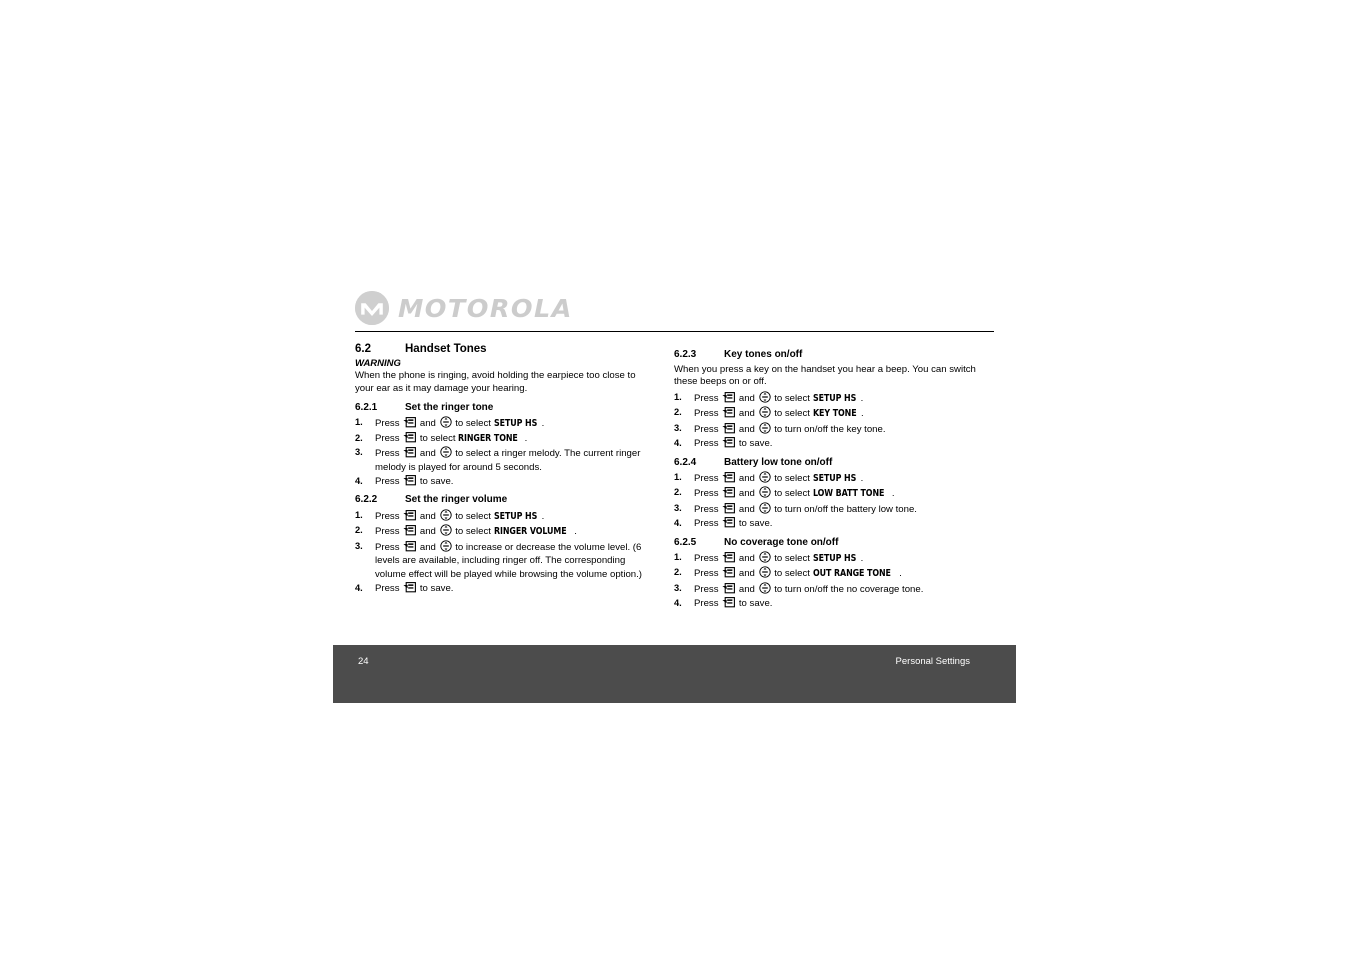 This screenshot has height=954, width=1351. Describe the element at coordinates (378, 363) in the screenshot. I see `warning-label: WARNING` at that location.